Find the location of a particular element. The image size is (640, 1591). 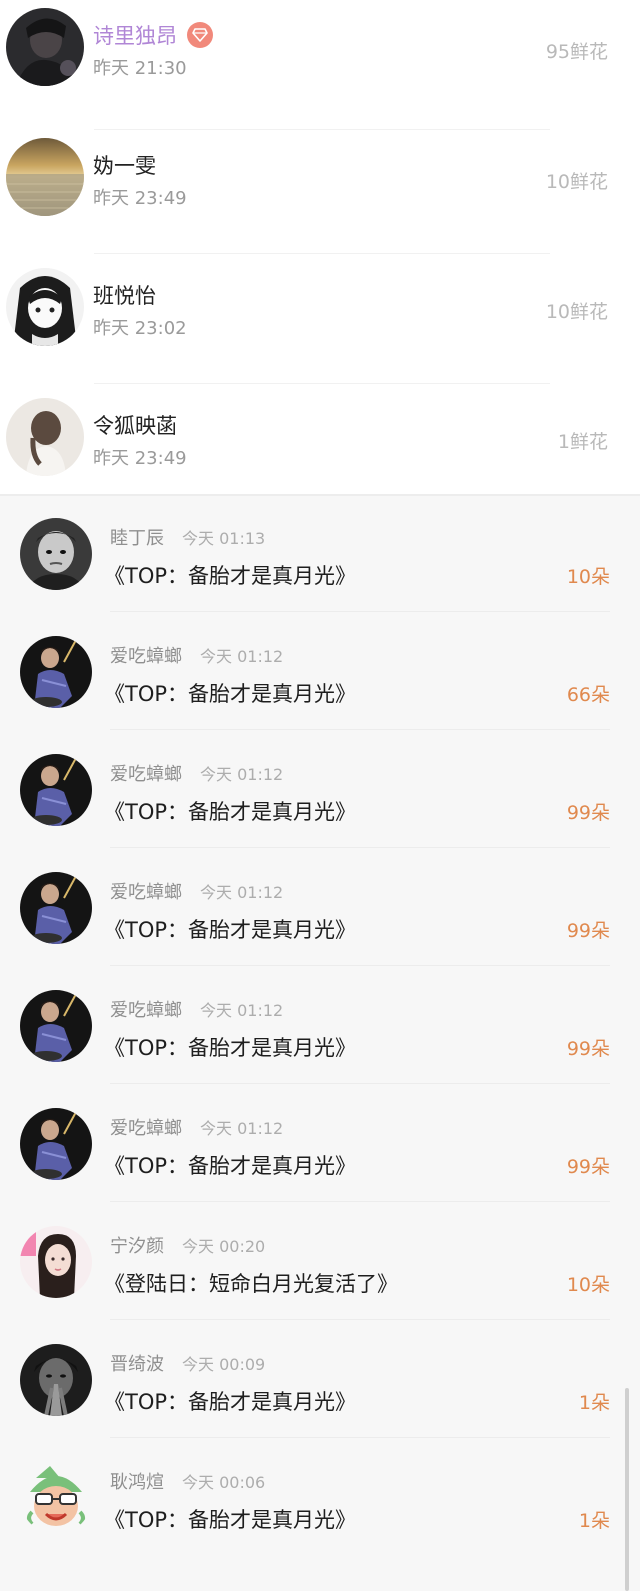

gift-time: 今天 00:20 is located at coordinates (224, 1246).